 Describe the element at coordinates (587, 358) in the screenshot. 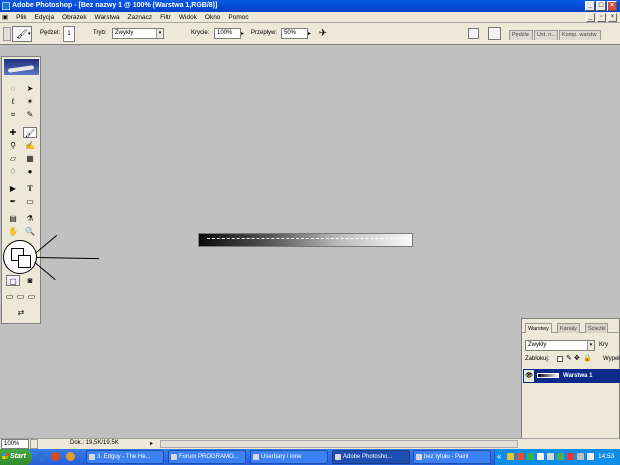

I see `lock-all-icon: 🔒` at that location.